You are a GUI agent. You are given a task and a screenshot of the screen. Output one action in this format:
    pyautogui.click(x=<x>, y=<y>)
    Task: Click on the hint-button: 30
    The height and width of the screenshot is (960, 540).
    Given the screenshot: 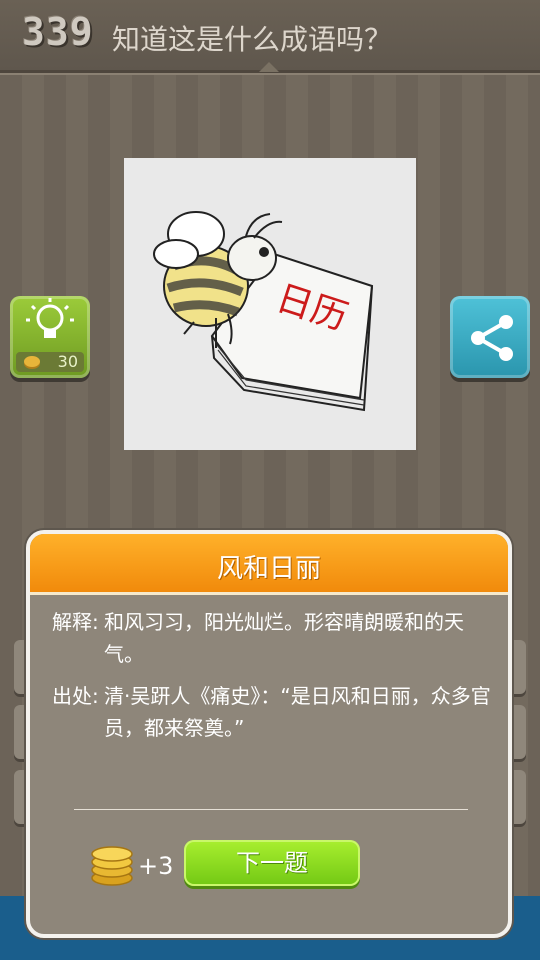 What is the action you would take?
    pyautogui.click(x=50, y=337)
    